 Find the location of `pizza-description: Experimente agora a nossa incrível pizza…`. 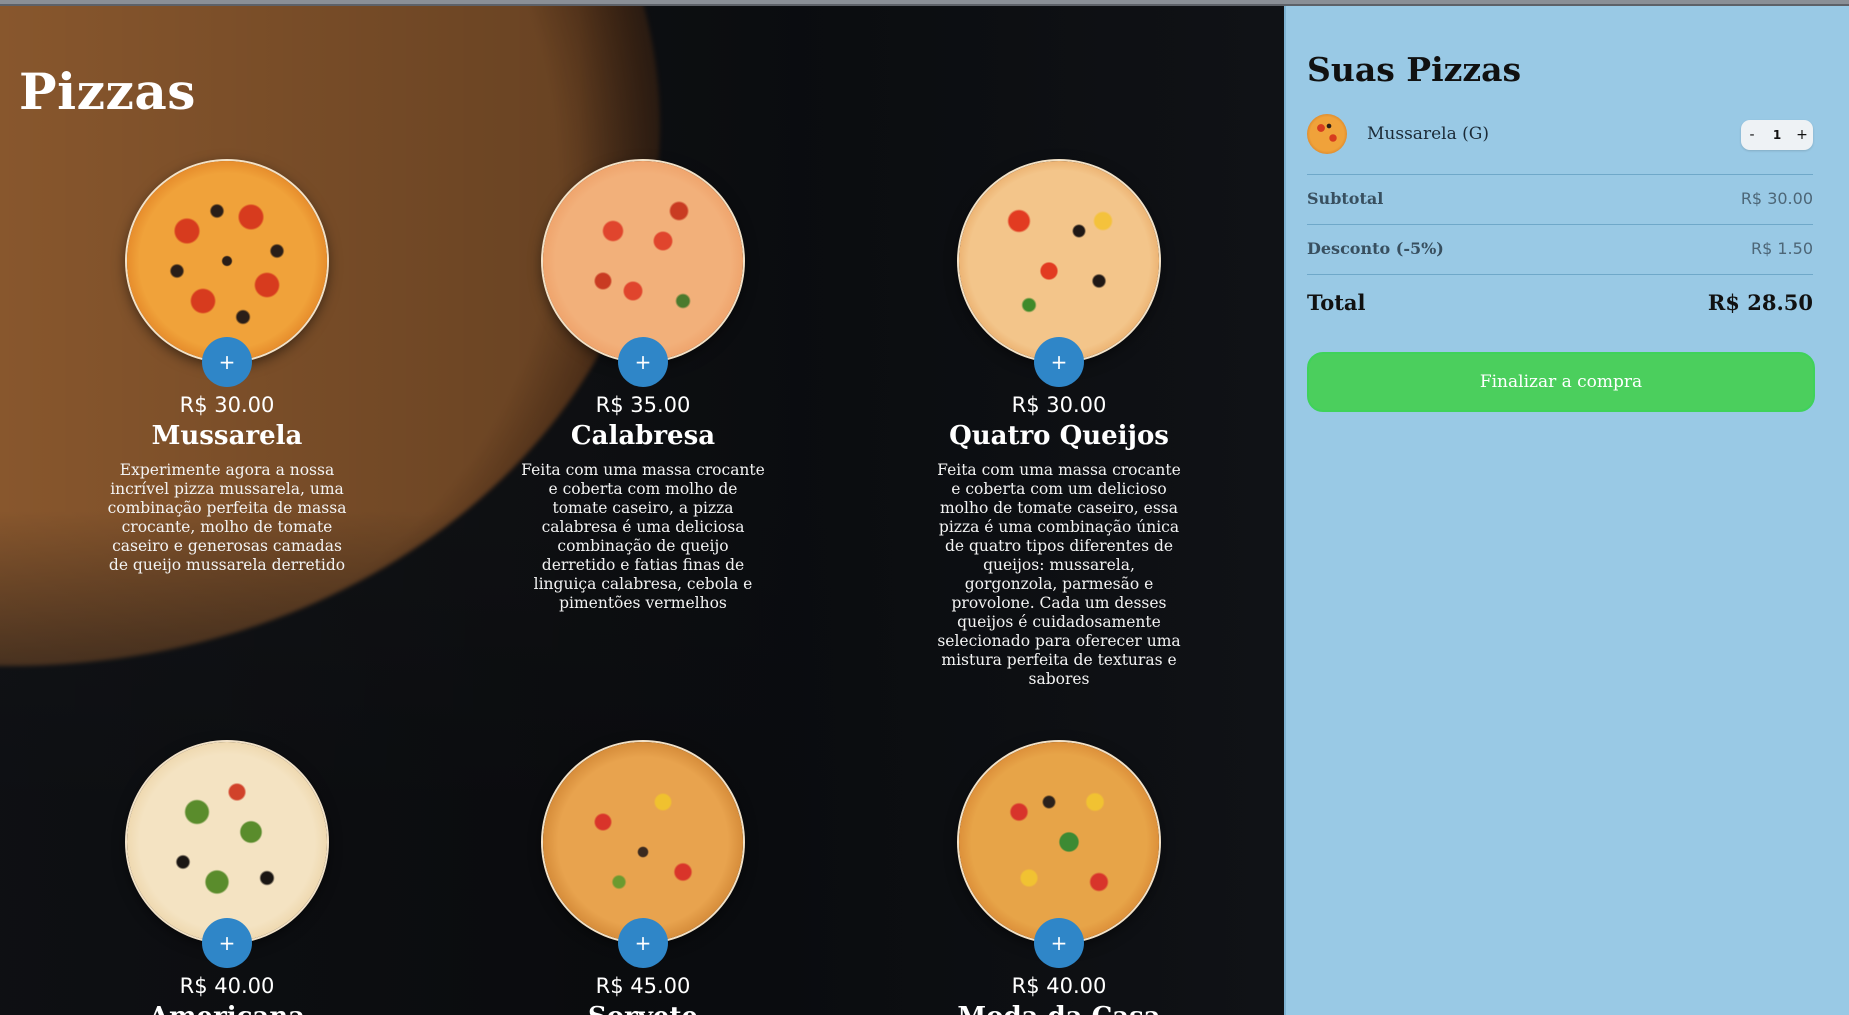

pizza-description: Experimente agora a nossa incrível pizza… is located at coordinates (227, 517).